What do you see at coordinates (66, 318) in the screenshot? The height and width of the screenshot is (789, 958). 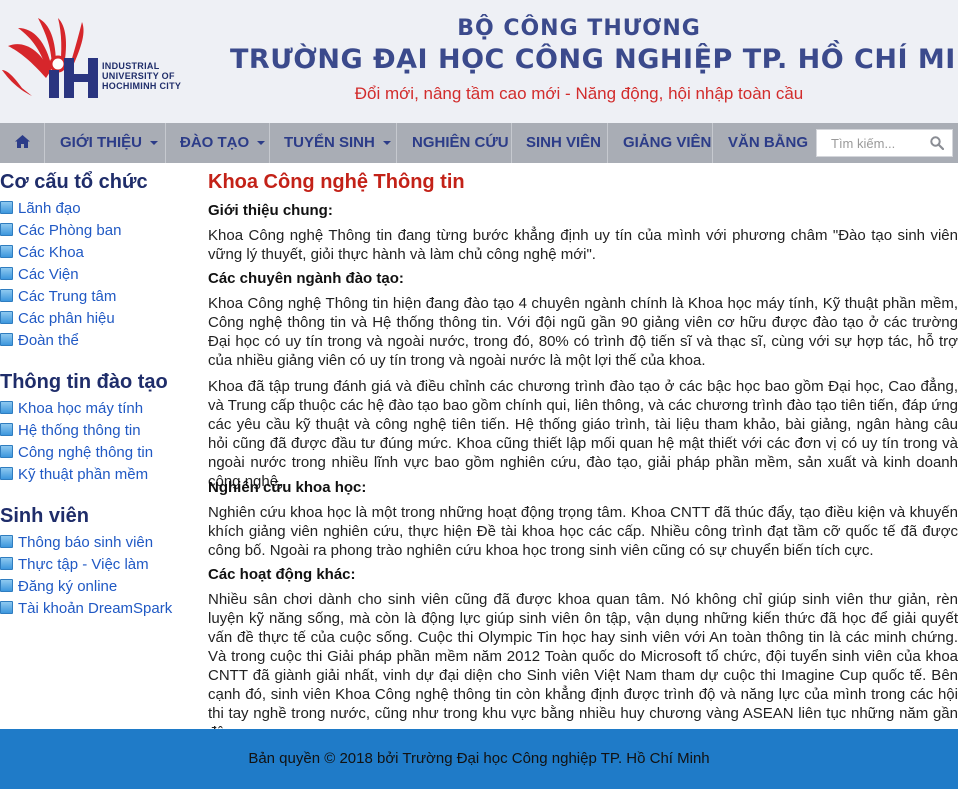 I see `sidebar-link-label: Các phân hiệu` at bounding box center [66, 318].